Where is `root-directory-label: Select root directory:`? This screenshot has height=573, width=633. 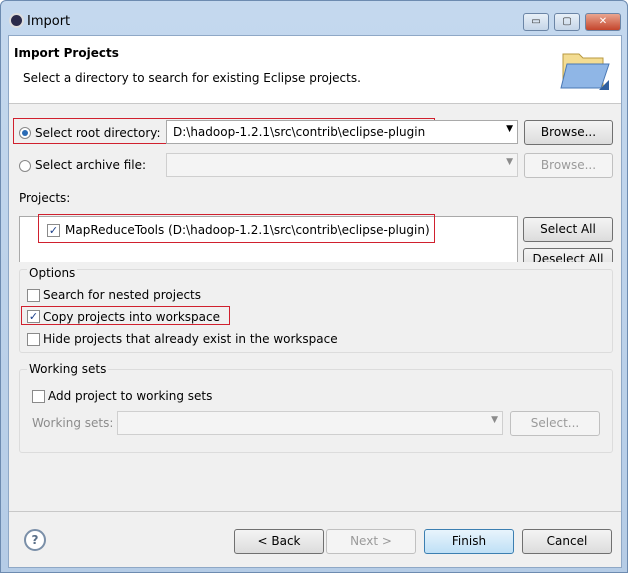
root-directory-label: Select root directory: is located at coordinates (98, 133).